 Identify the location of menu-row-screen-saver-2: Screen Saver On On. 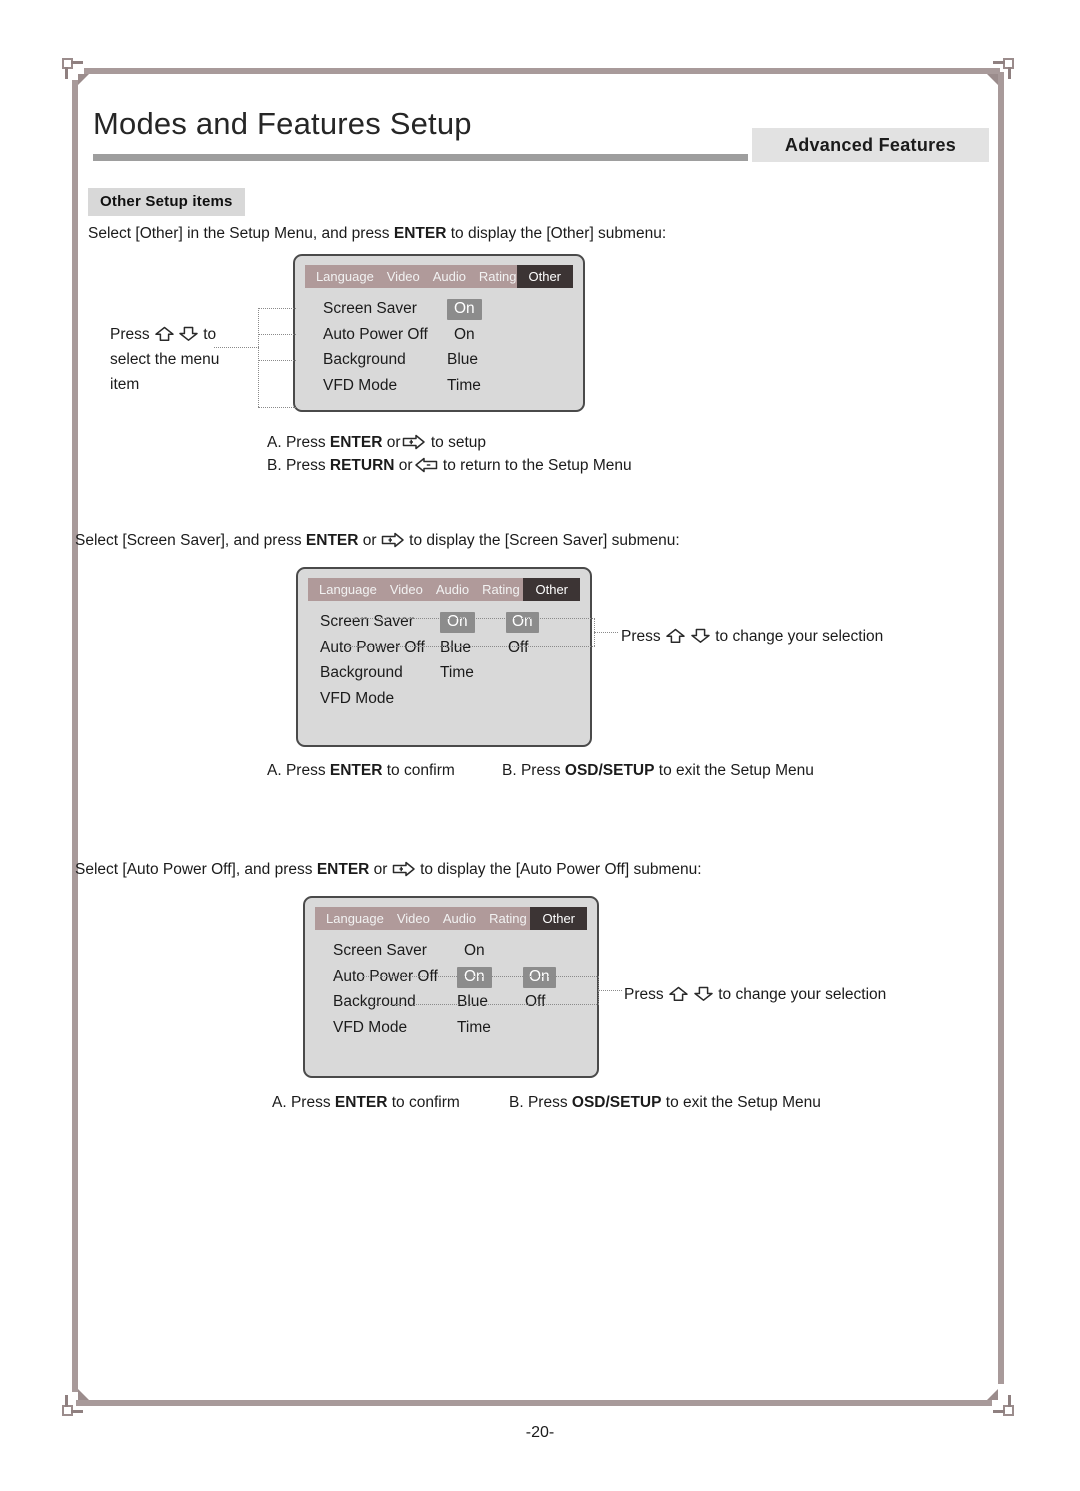
(444, 625).